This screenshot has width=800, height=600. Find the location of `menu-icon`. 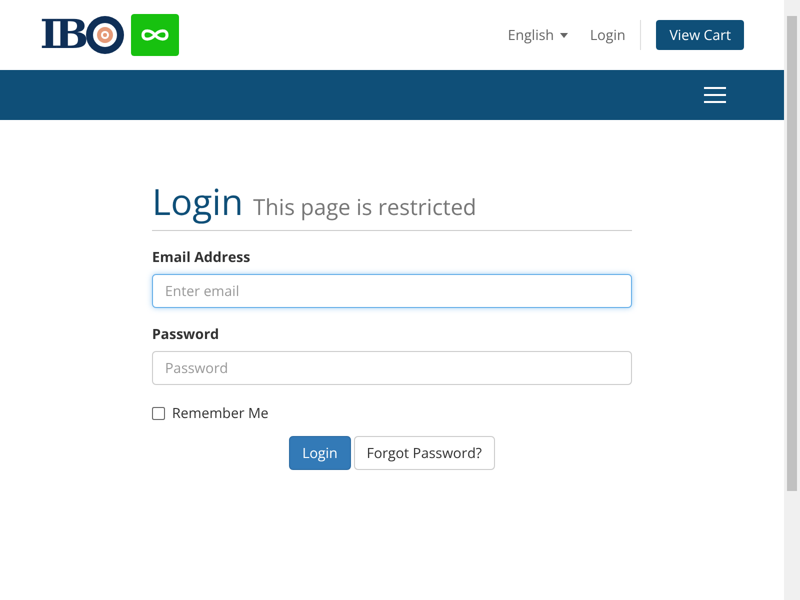

menu-icon is located at coordinates (715, 95).